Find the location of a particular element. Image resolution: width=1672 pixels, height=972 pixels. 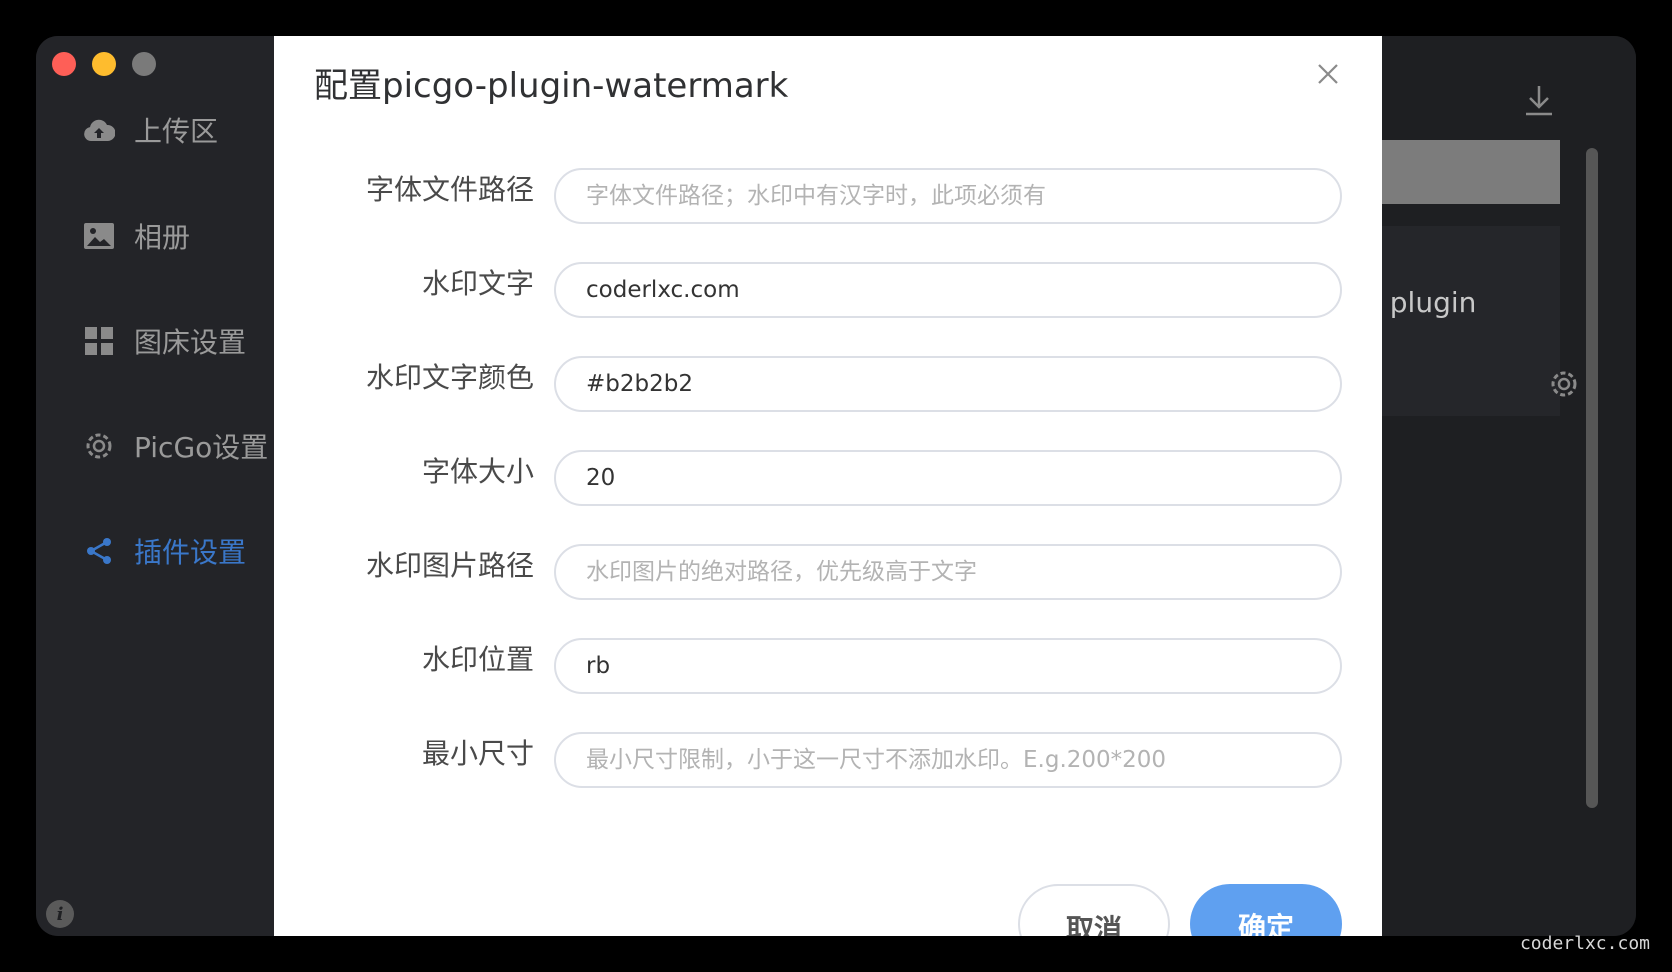

position-input is located at coordinates (948, 666).